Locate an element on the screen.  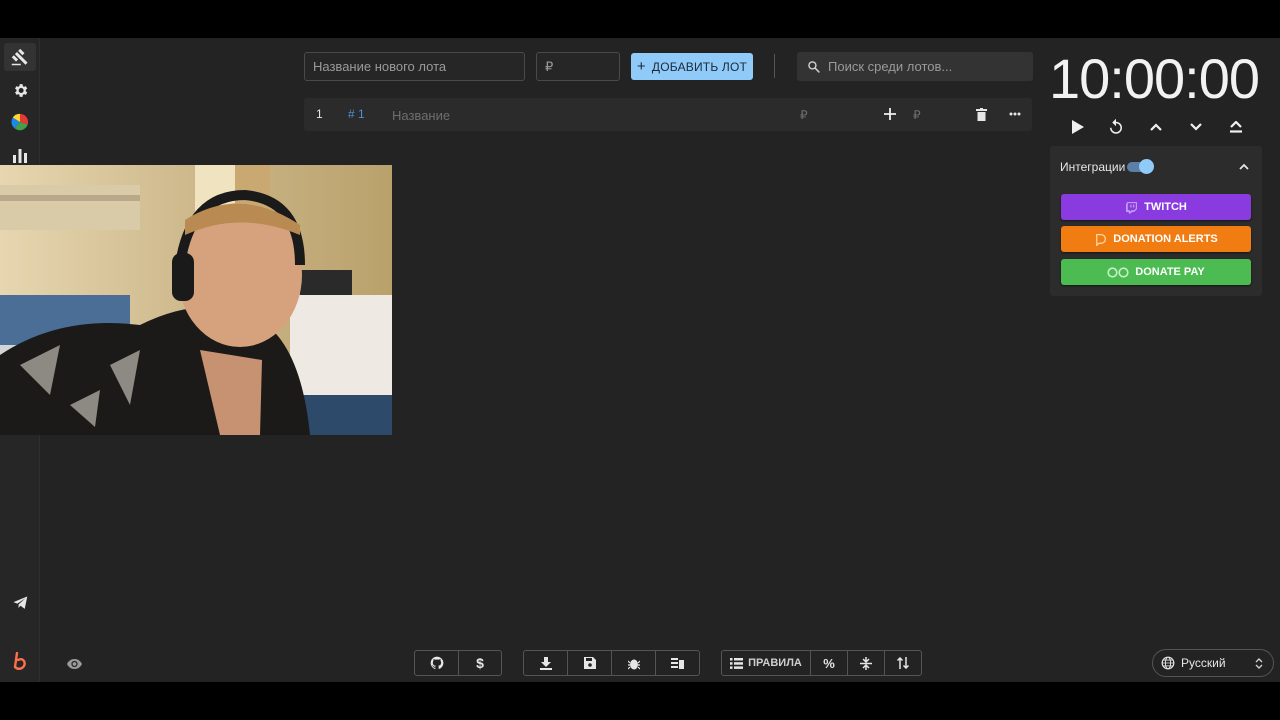
chevron-down-icon is located at coordinates (1196, 127).